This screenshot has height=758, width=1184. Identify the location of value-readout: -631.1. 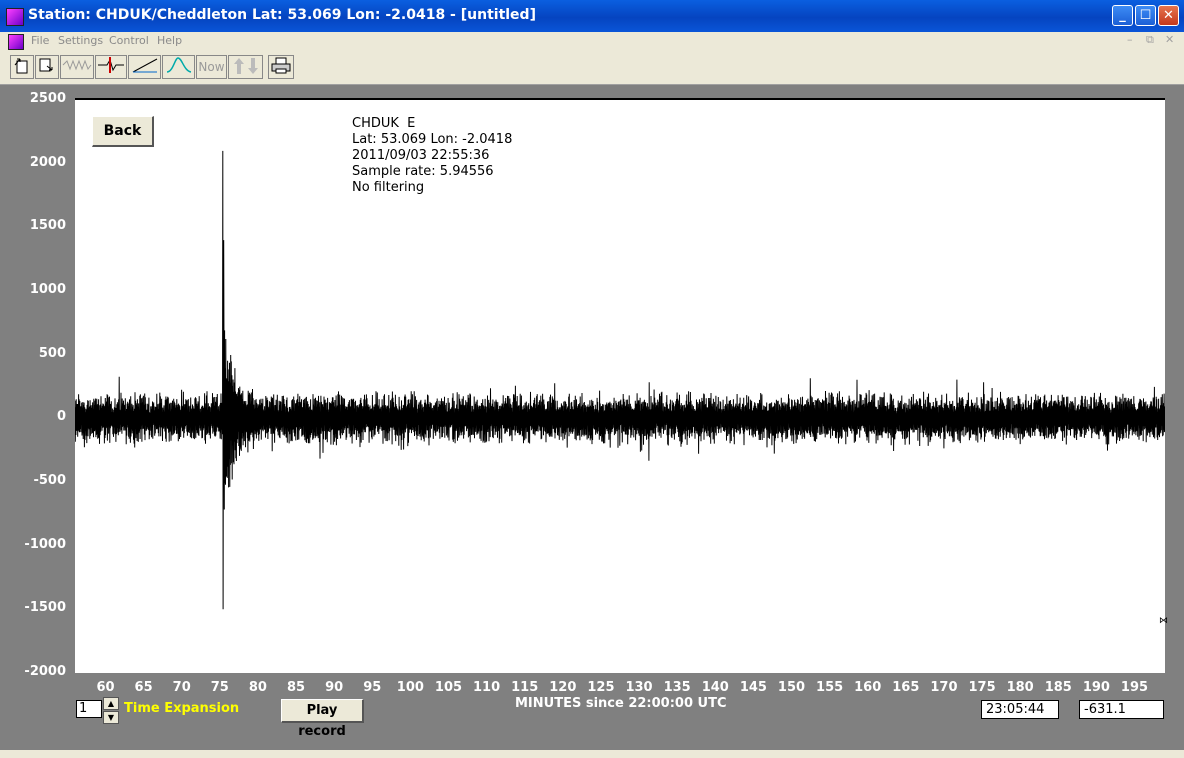
(1121, 709).